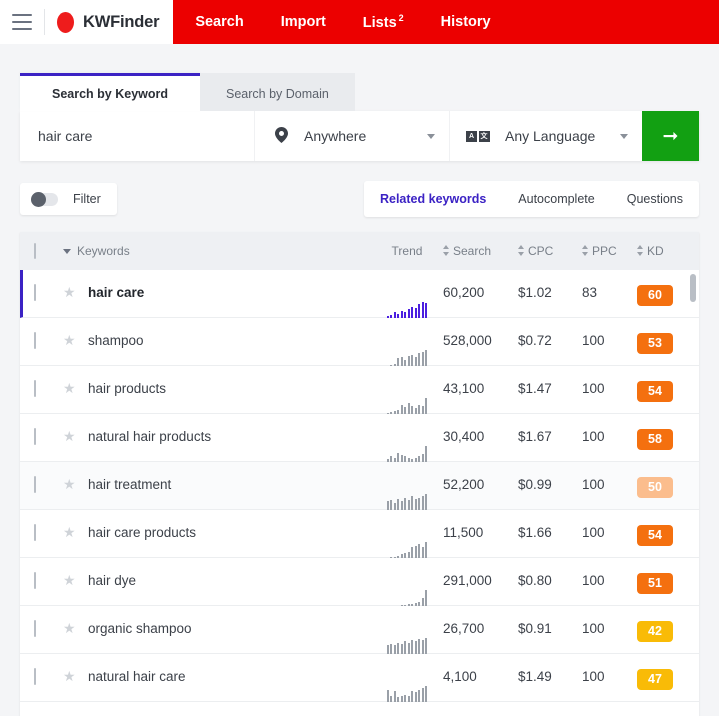 The image size is (719, 716). I want to click on row-cpc: $0.99, so click(535, 484).